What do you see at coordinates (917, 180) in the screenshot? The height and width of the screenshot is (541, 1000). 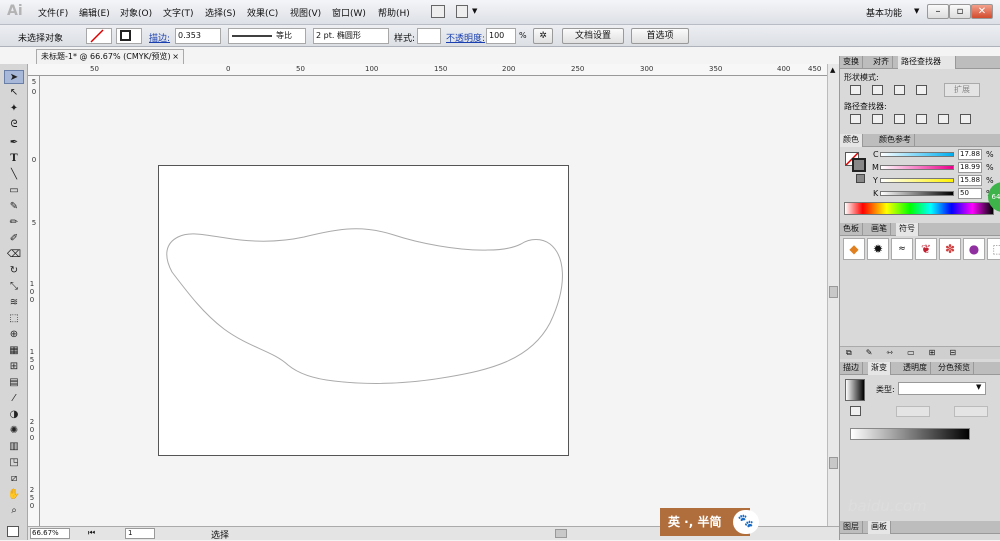 I see `yellow-slider` at bounding box center [917, 180].